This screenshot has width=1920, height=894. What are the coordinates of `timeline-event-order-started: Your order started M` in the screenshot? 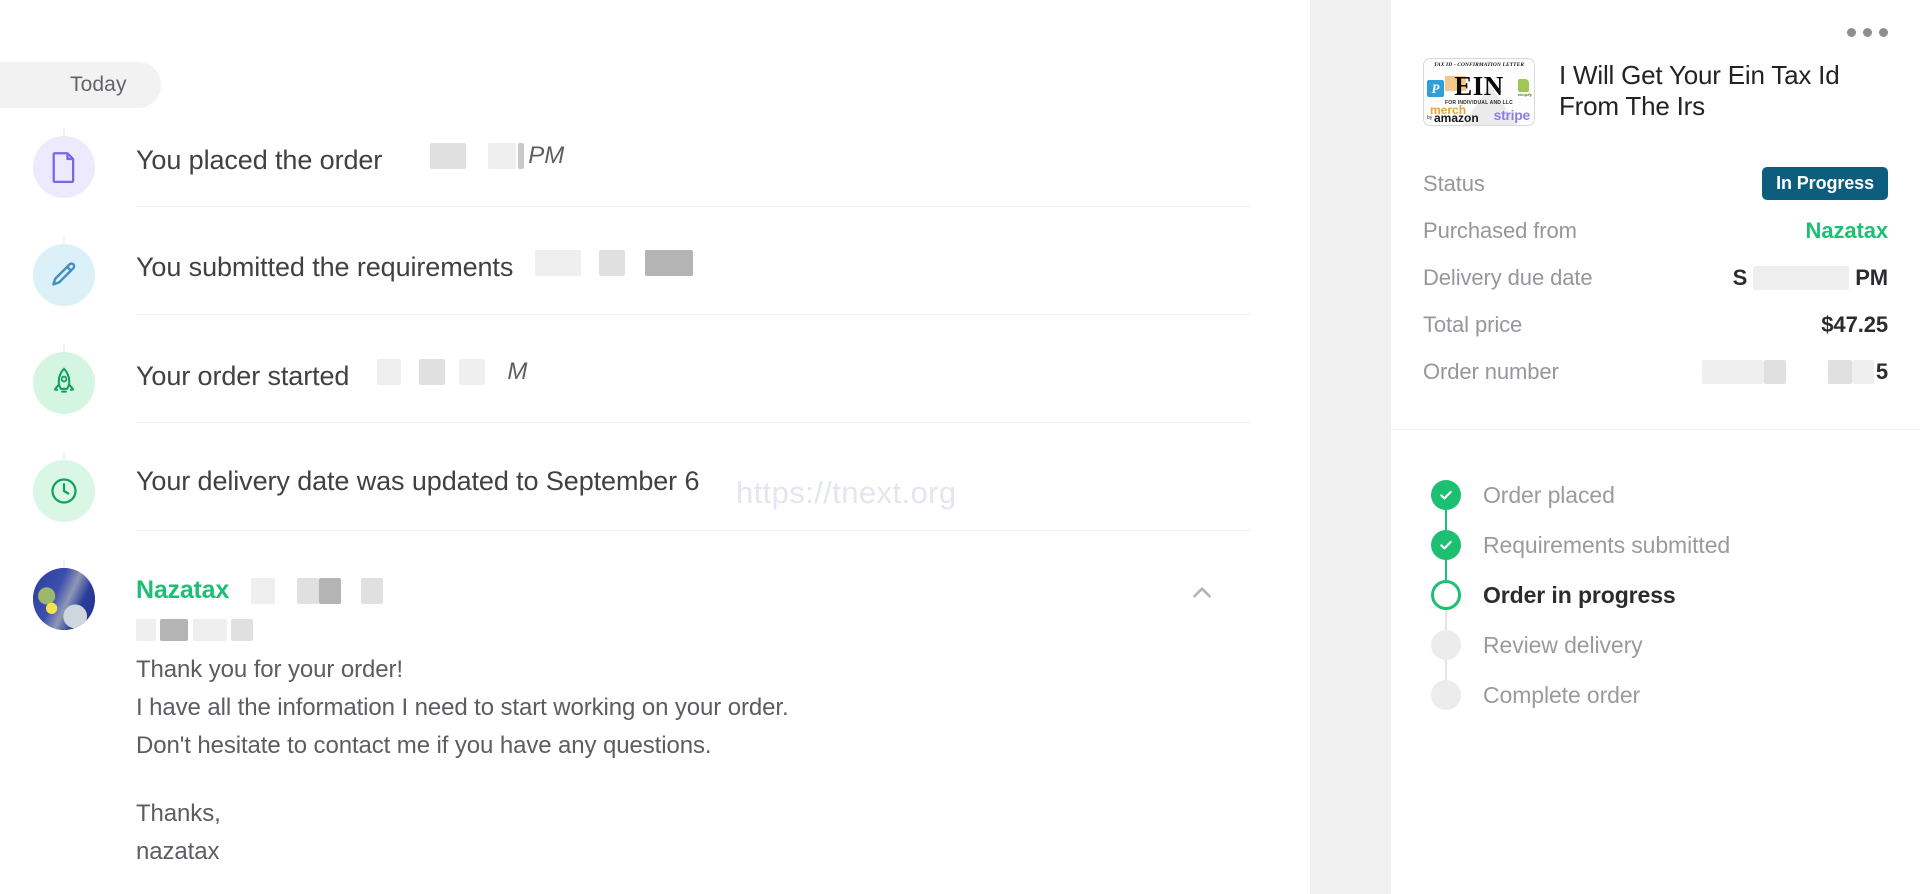 It's located at (655, 398).